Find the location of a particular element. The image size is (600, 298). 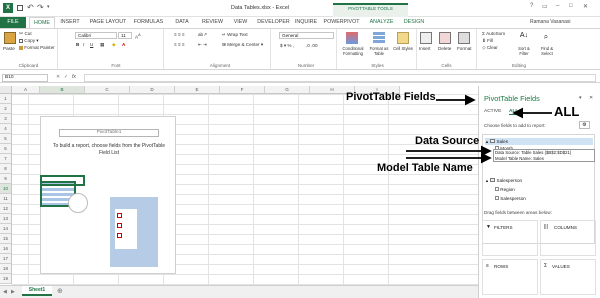

annotation-arrows is located at coordinates (479, 129).